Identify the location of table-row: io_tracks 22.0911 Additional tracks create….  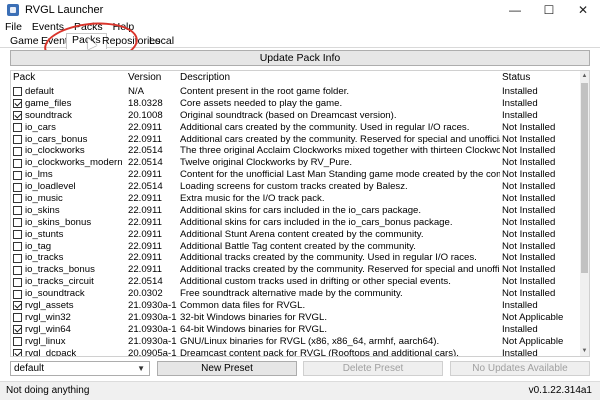
(296, 258).